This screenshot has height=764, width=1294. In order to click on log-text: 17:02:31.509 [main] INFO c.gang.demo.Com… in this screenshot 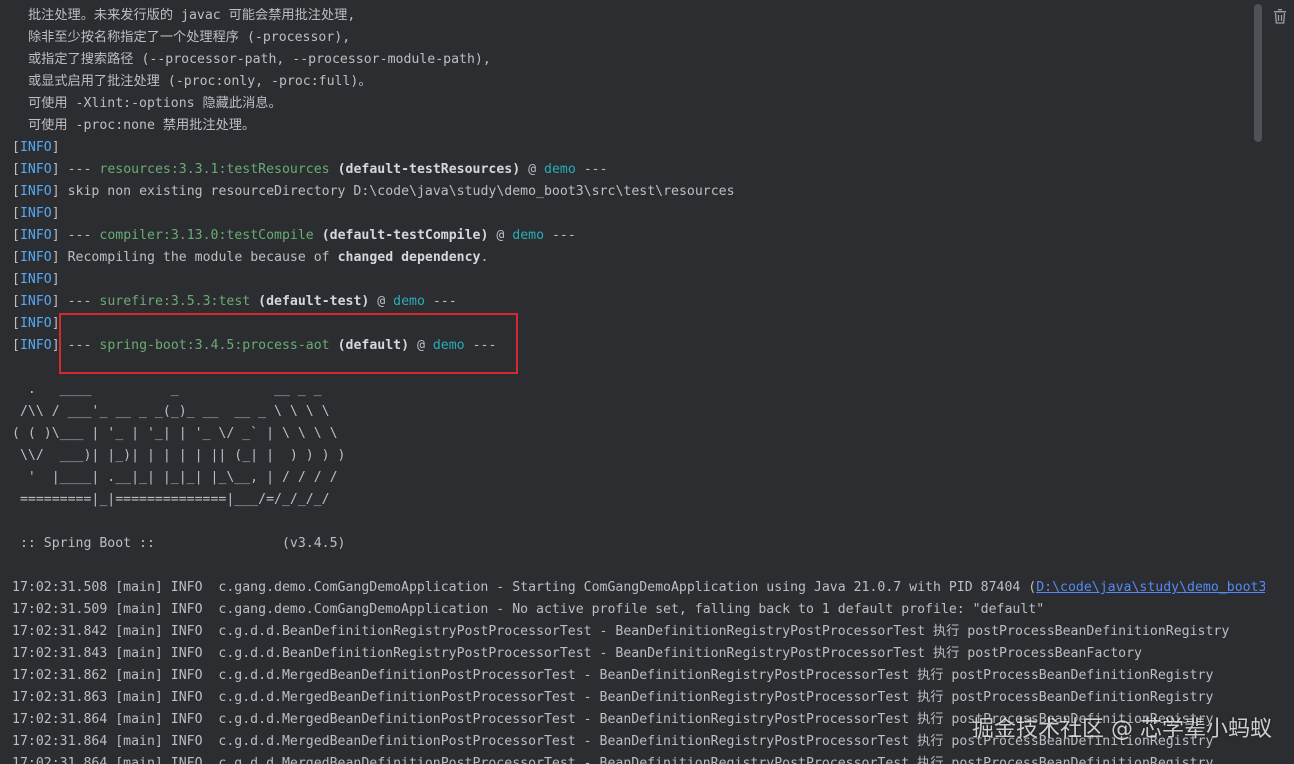, I will do `click(528, 609)`.